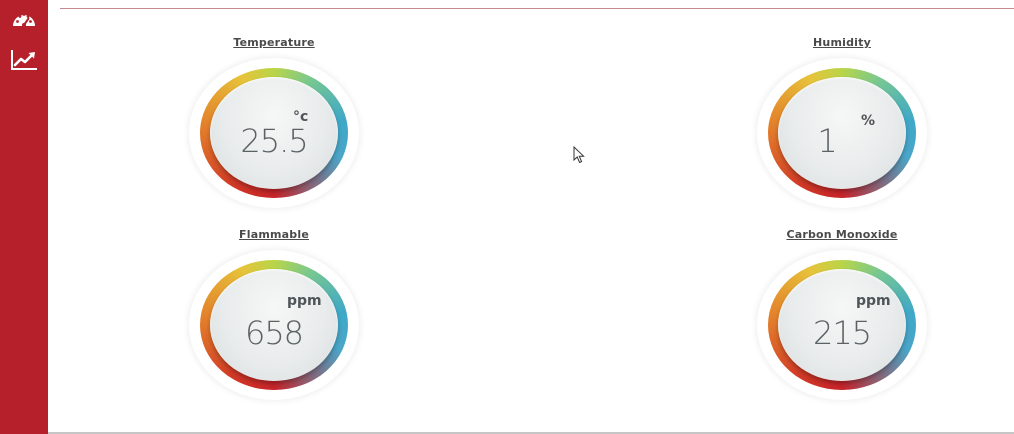 The width and height of the screenshot is (1014, 434). Describe the element at coordinates (842, 42) in the screenshot. I see `humidity-title: Humidity` at that location.